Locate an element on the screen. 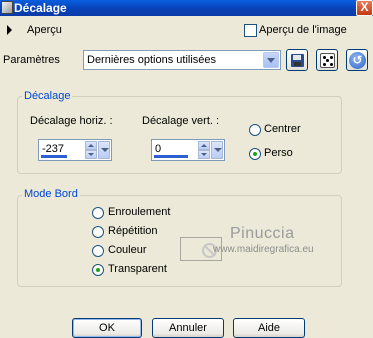  center-radio is located at coordinates (255, 130).